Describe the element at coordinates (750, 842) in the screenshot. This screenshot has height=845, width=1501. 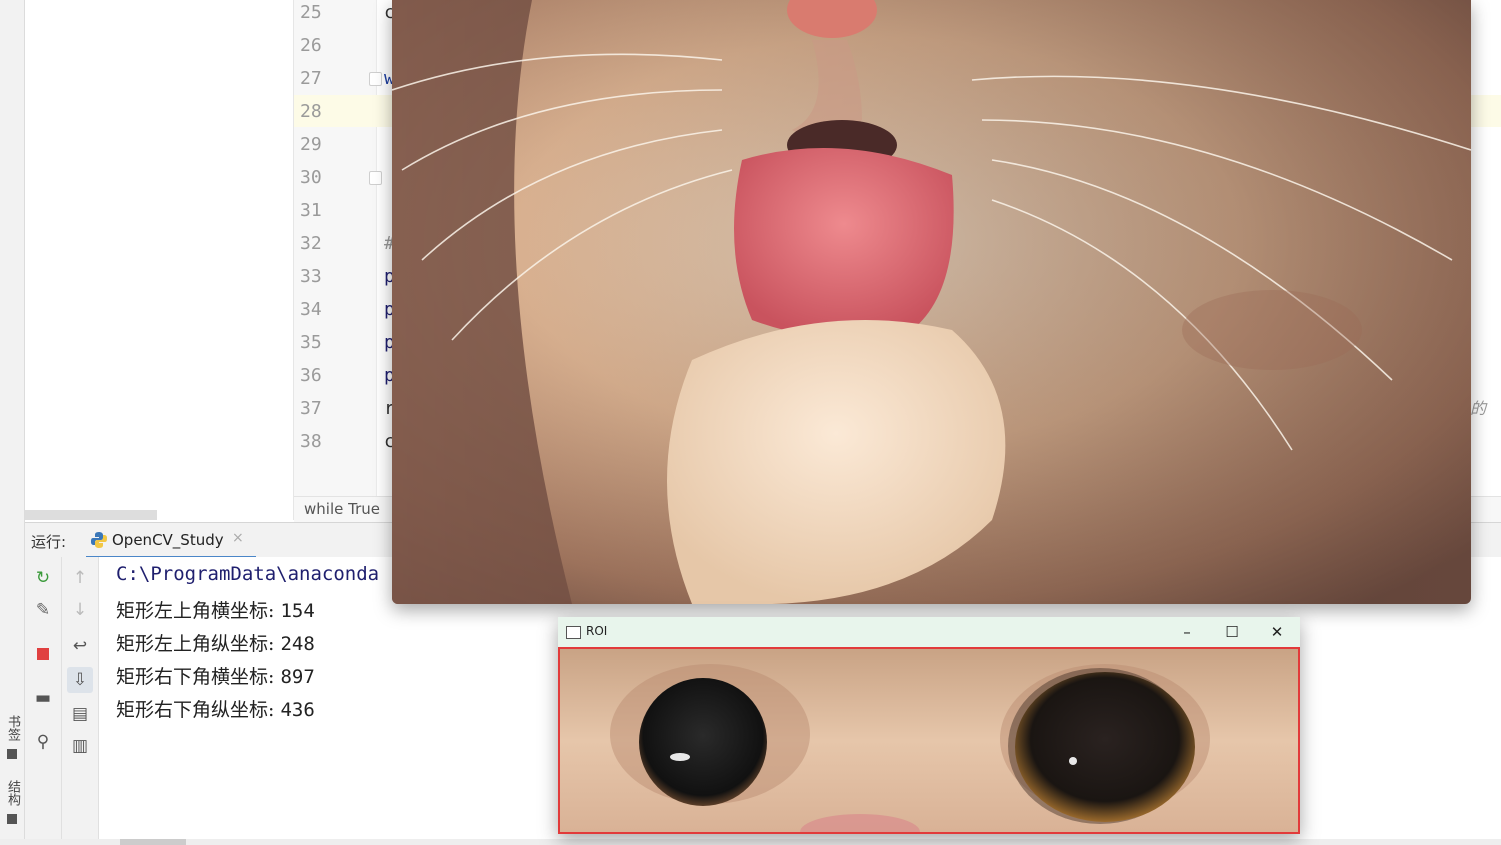
I see `horizontal-scrollbar` at that location.